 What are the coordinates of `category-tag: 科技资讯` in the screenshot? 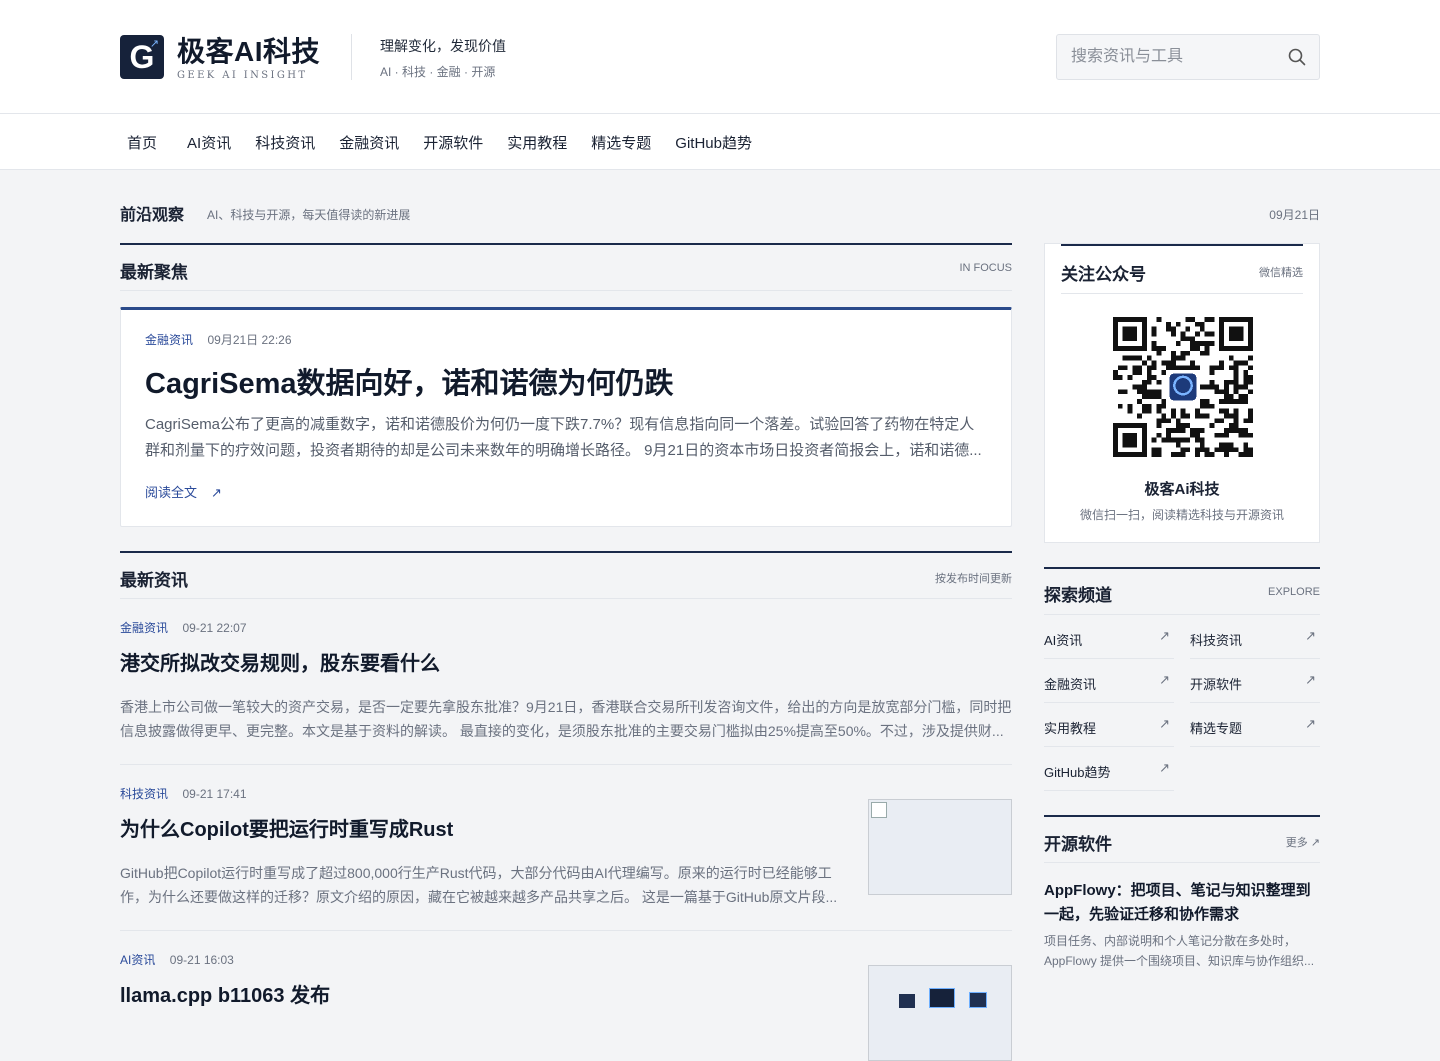 It's located at (144, 794).